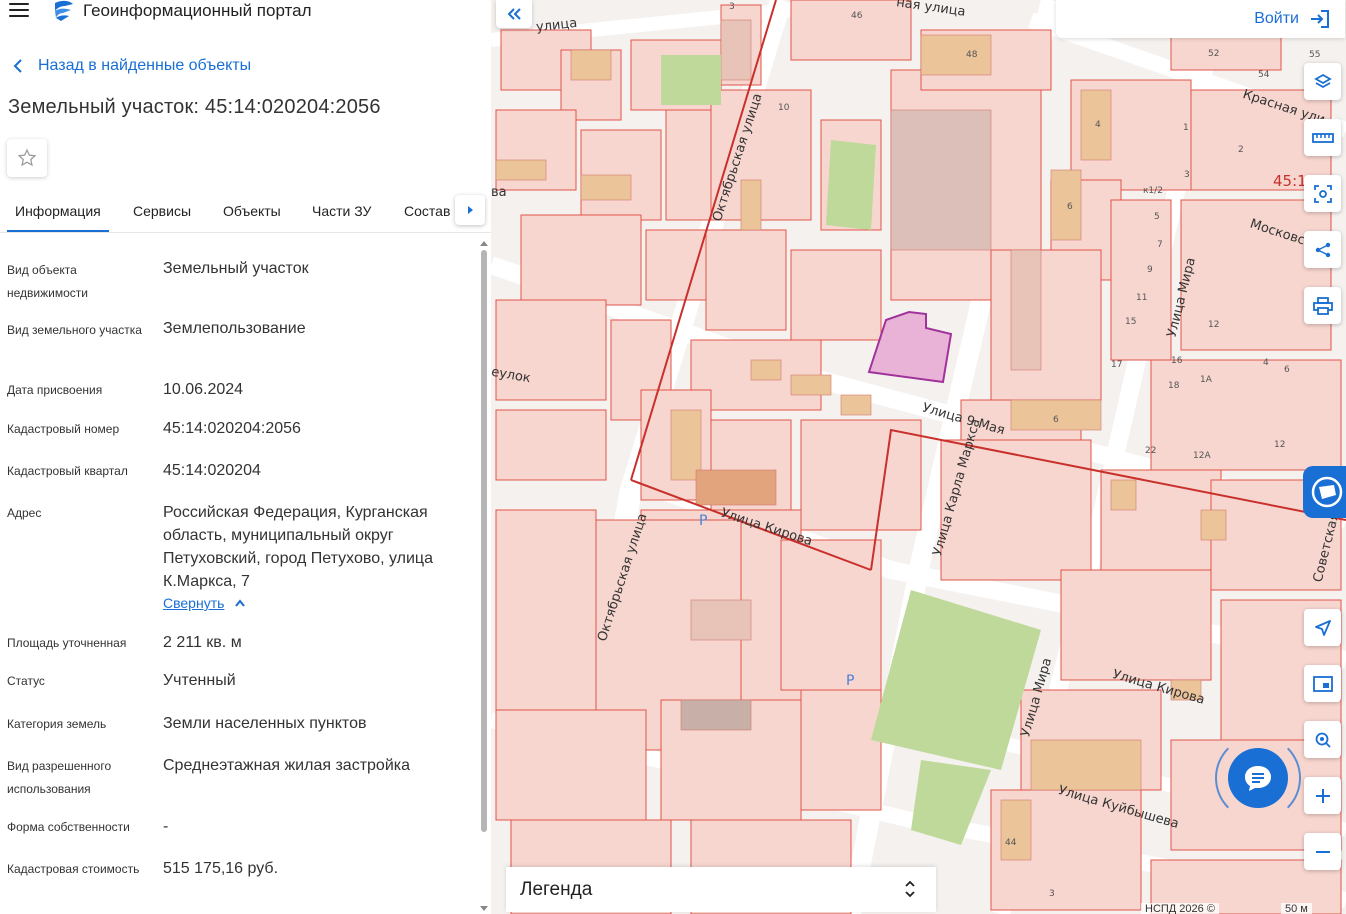 The image size is (1346, 914). I want to click on prop-value: Землепользование, so click(234, 328).